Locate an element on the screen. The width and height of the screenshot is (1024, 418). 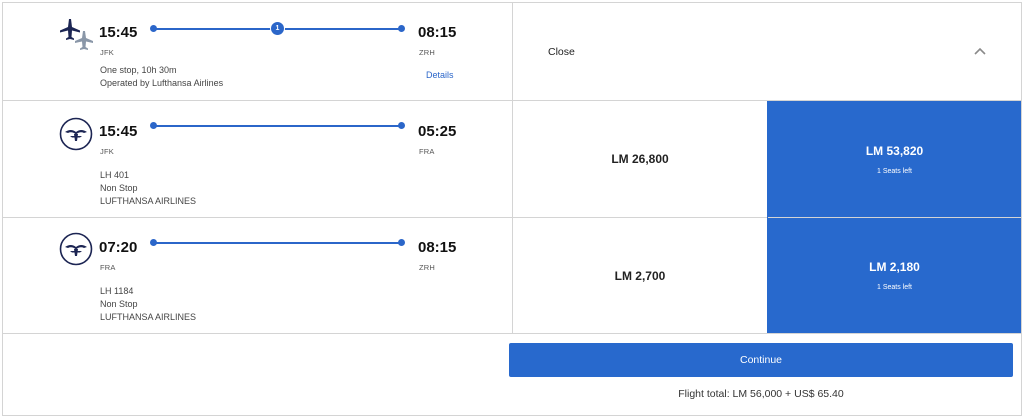
fare-price: LM 2,700 is located at coordinates (640, 275).